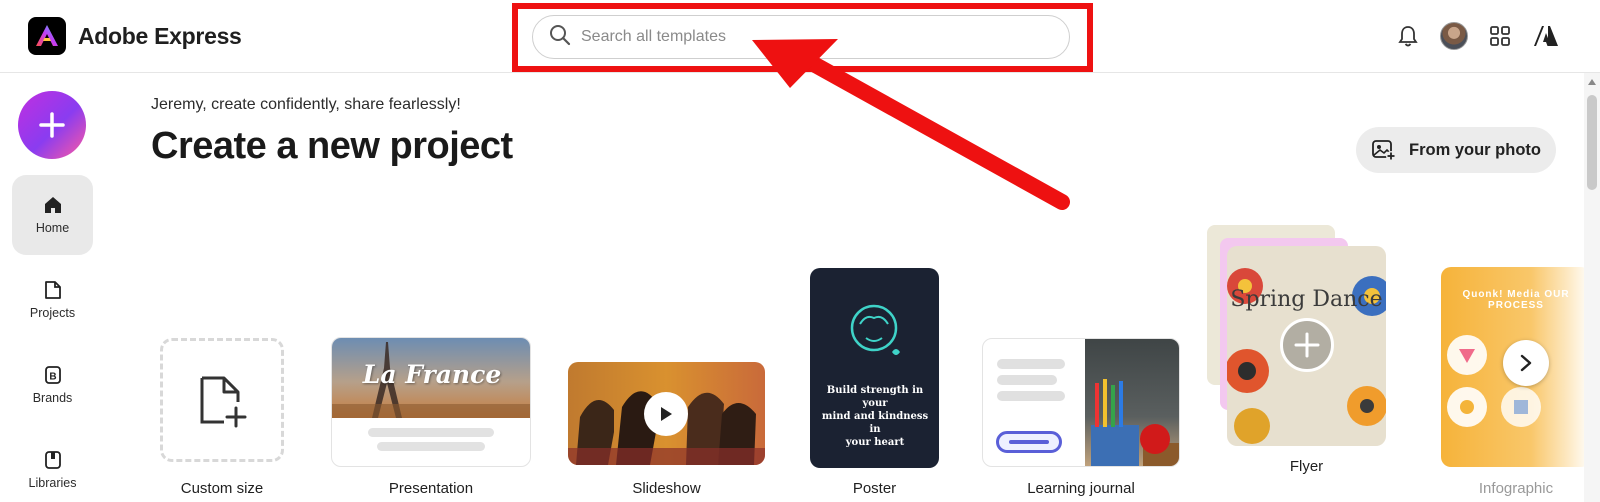 The width and height of the screenshot is (1600, 502). I want to click on journal-thumbnail-image, so click(1132, 402).